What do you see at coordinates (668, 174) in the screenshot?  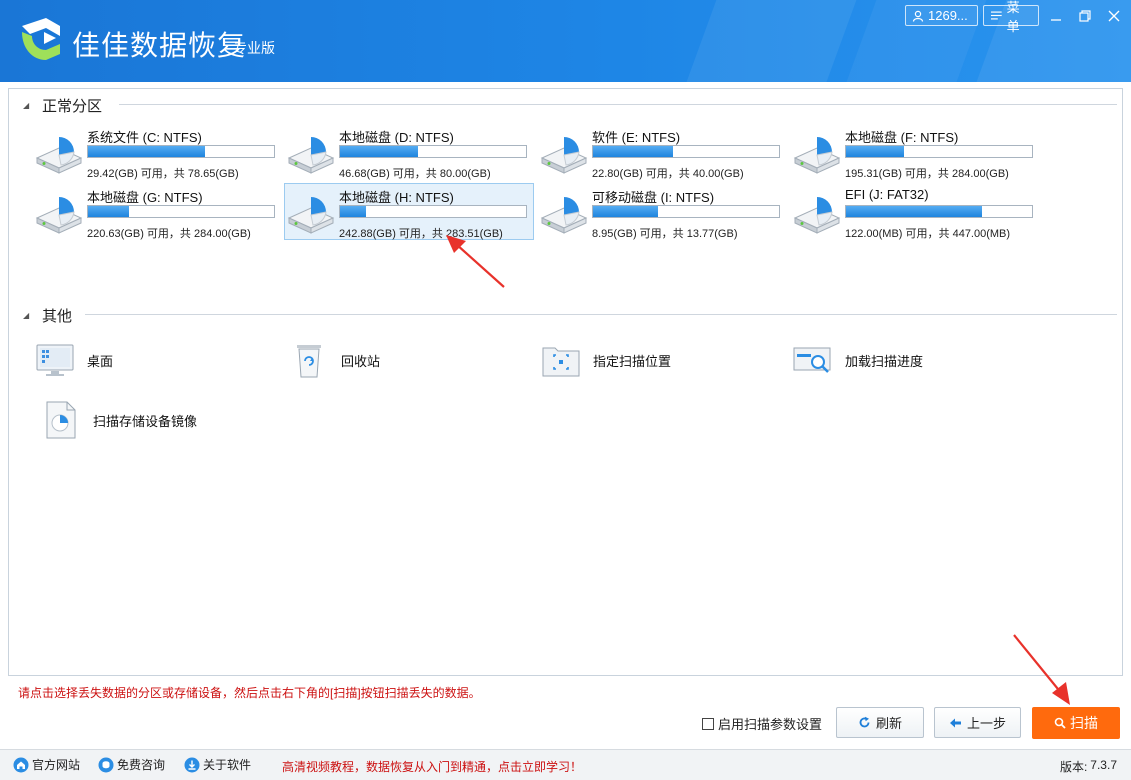 I see `drive-capacity: 22.80(GB) 可用，共 40.00(GB)` at bounding box center [668, 174].